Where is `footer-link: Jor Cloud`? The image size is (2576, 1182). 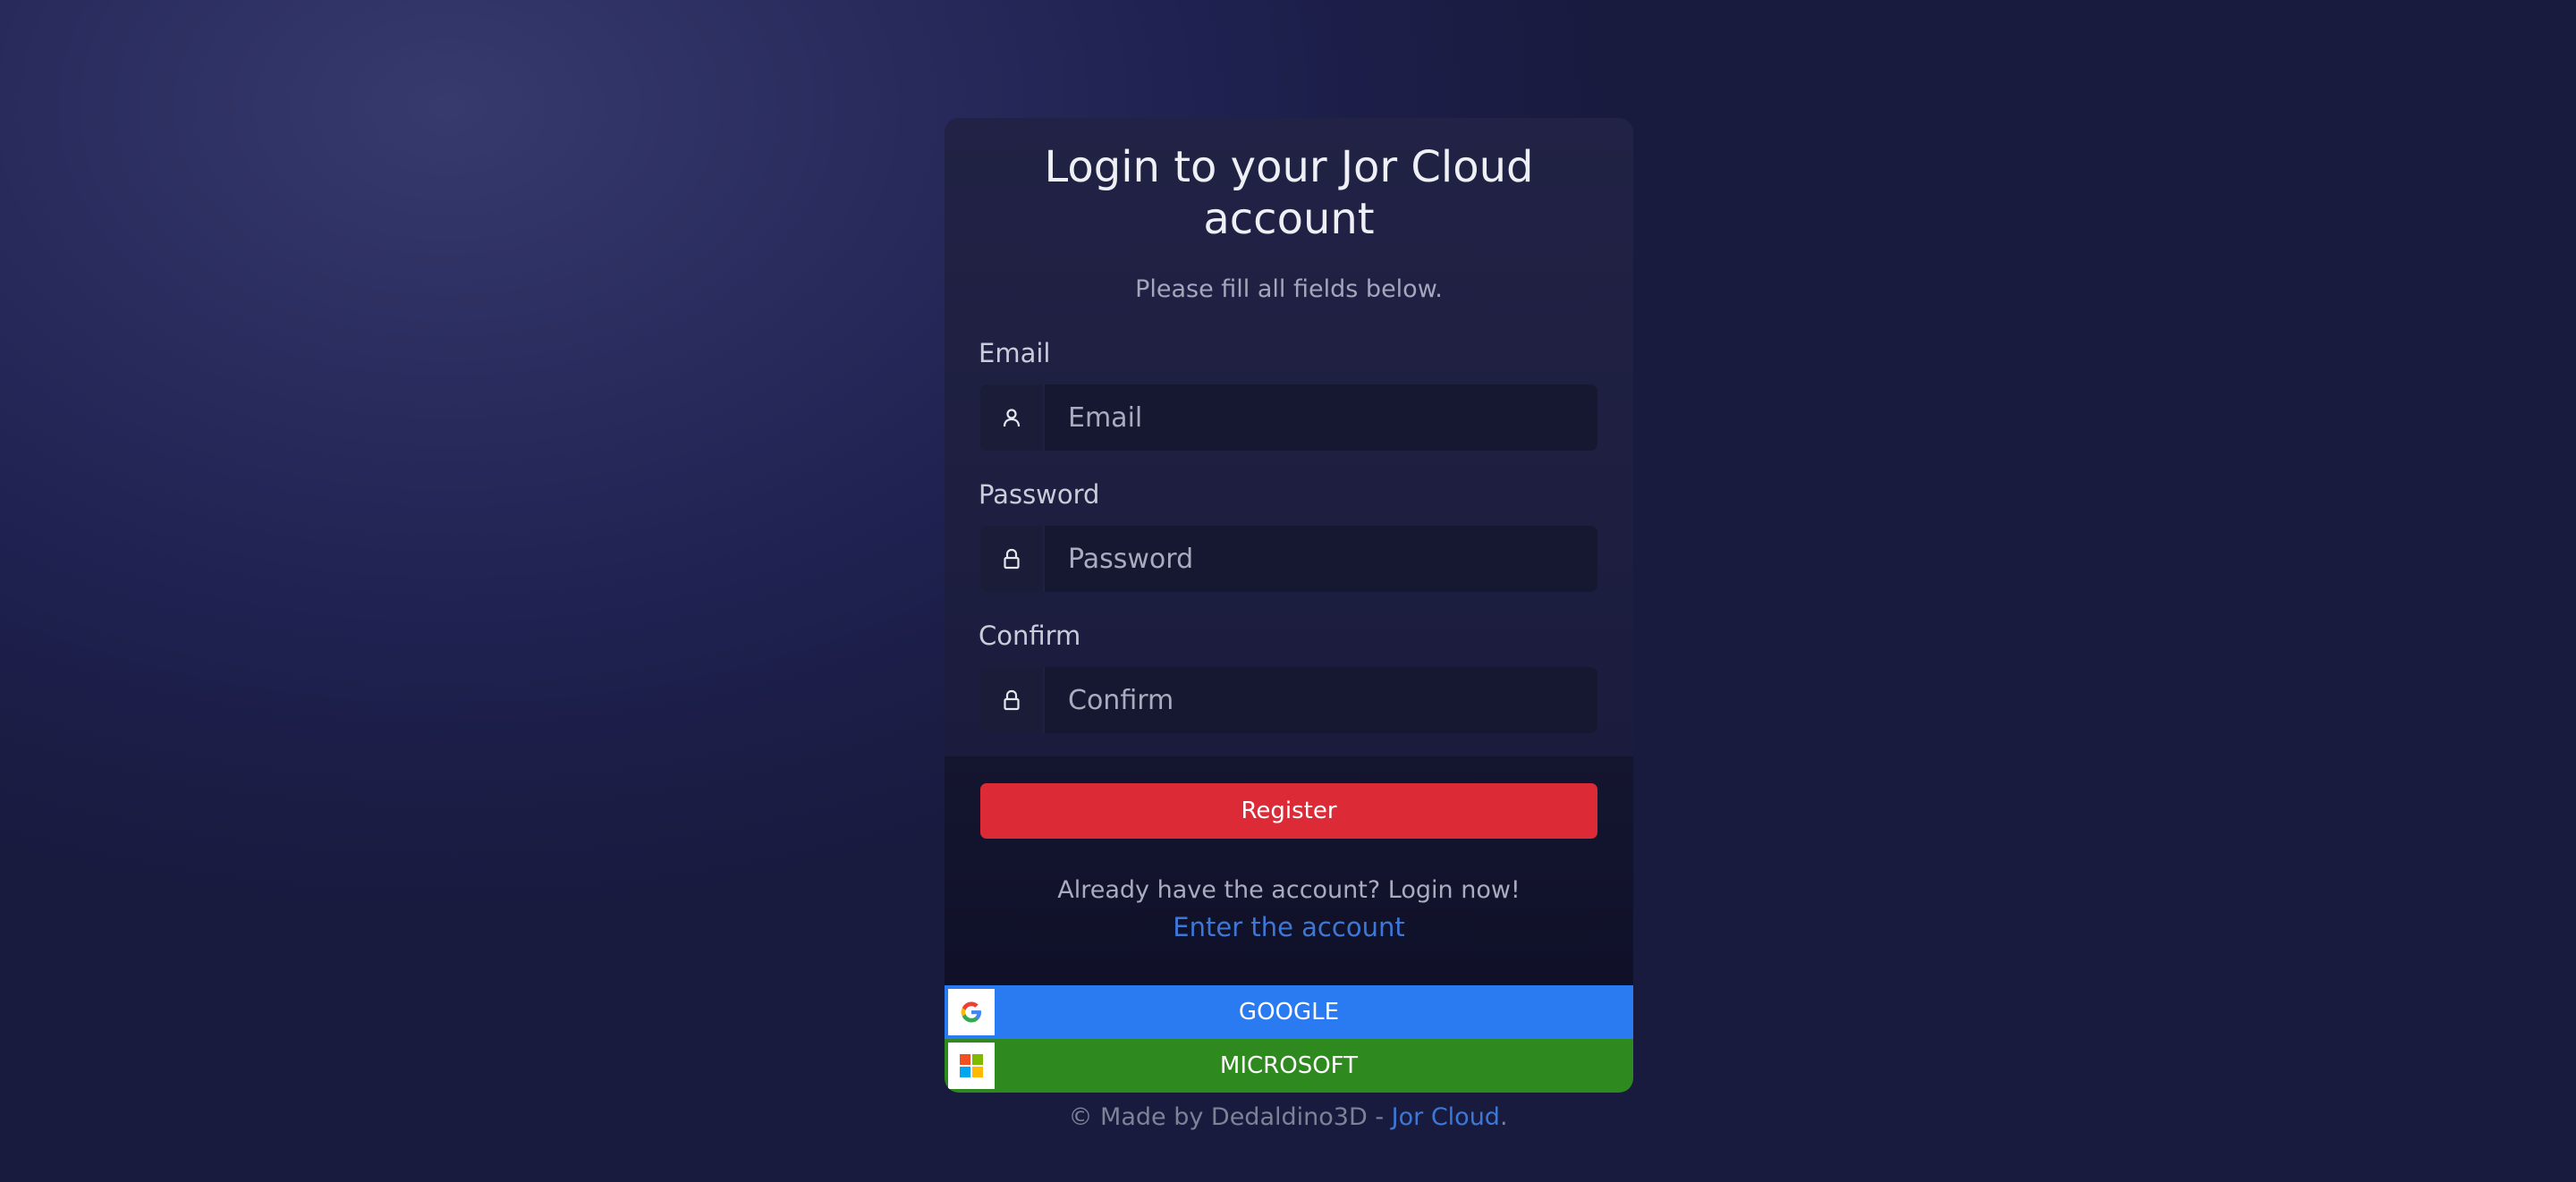 footer-link: Jor Cloud is located at coordinates (1446, 1117).